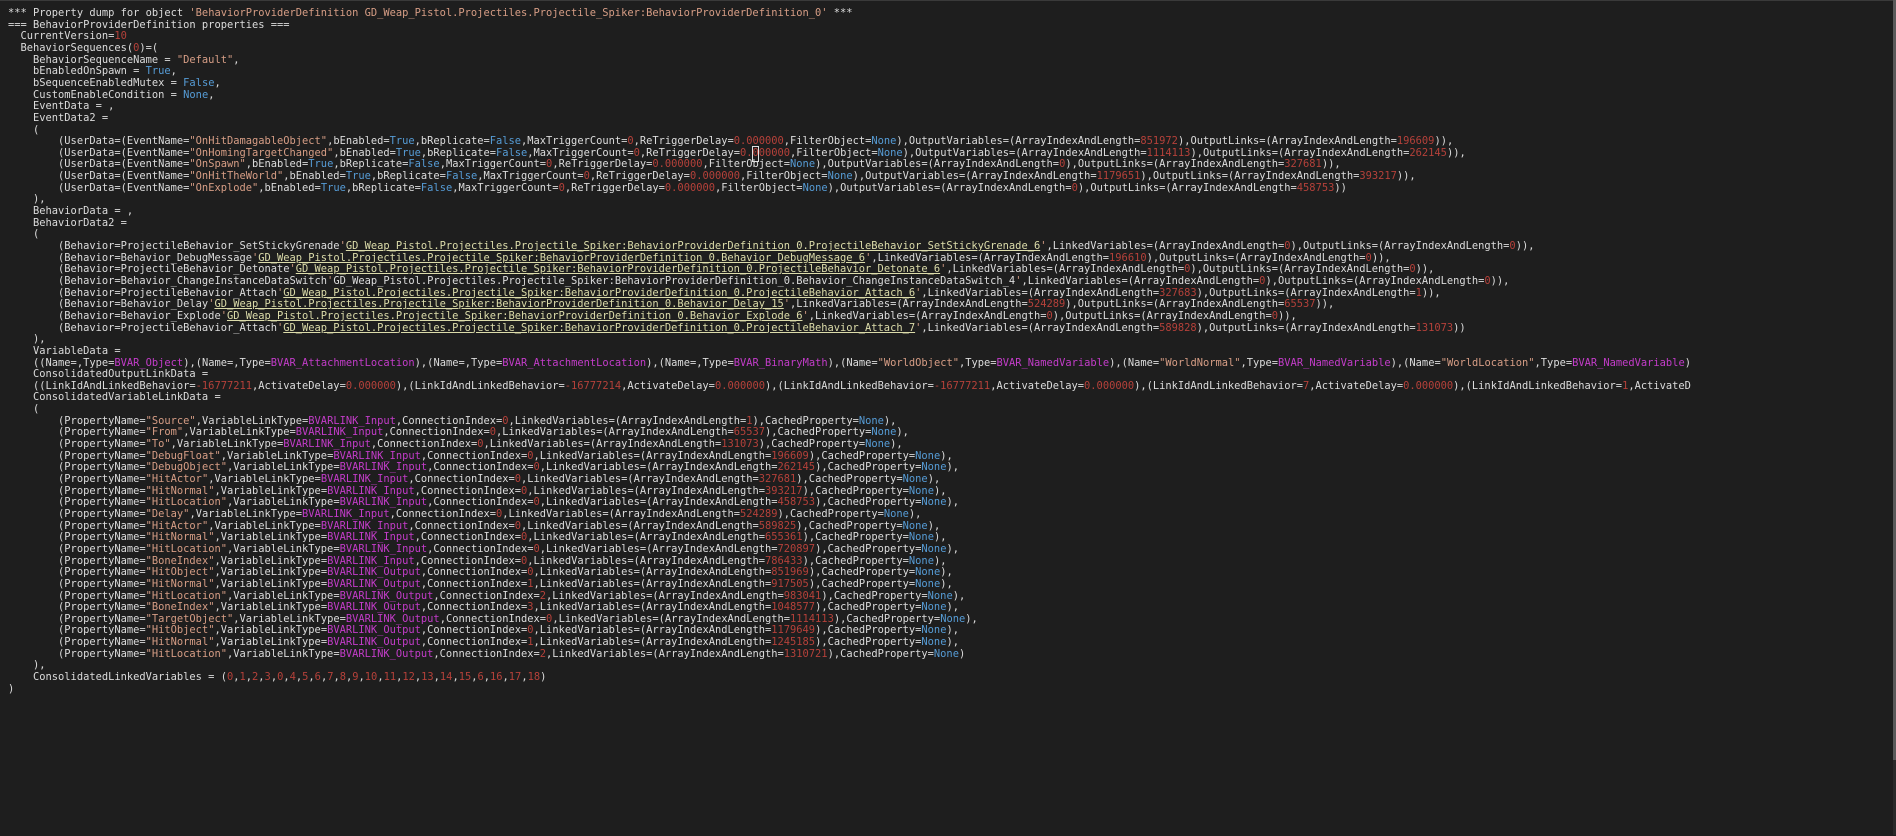  I want to click on code-text: ), so click(11, 688).